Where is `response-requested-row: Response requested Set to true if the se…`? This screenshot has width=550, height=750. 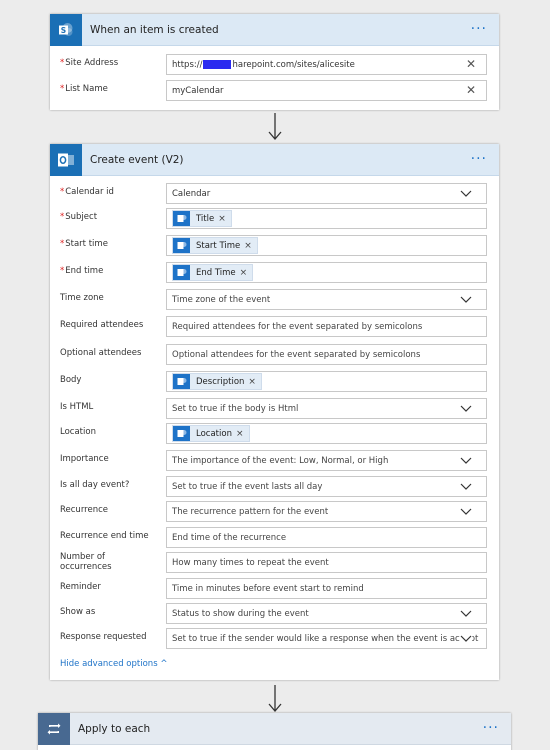
response-requested-row: Response requested Set to true if the se… is located at coordinates (274, 639).